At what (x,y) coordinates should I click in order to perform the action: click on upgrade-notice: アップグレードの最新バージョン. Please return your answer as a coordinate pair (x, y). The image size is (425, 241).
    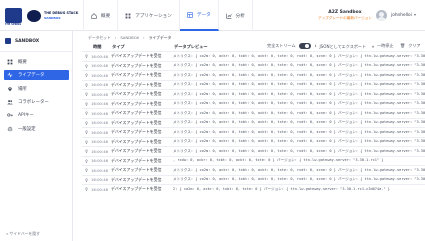
    Looking at the image, I should click on (345, 19).